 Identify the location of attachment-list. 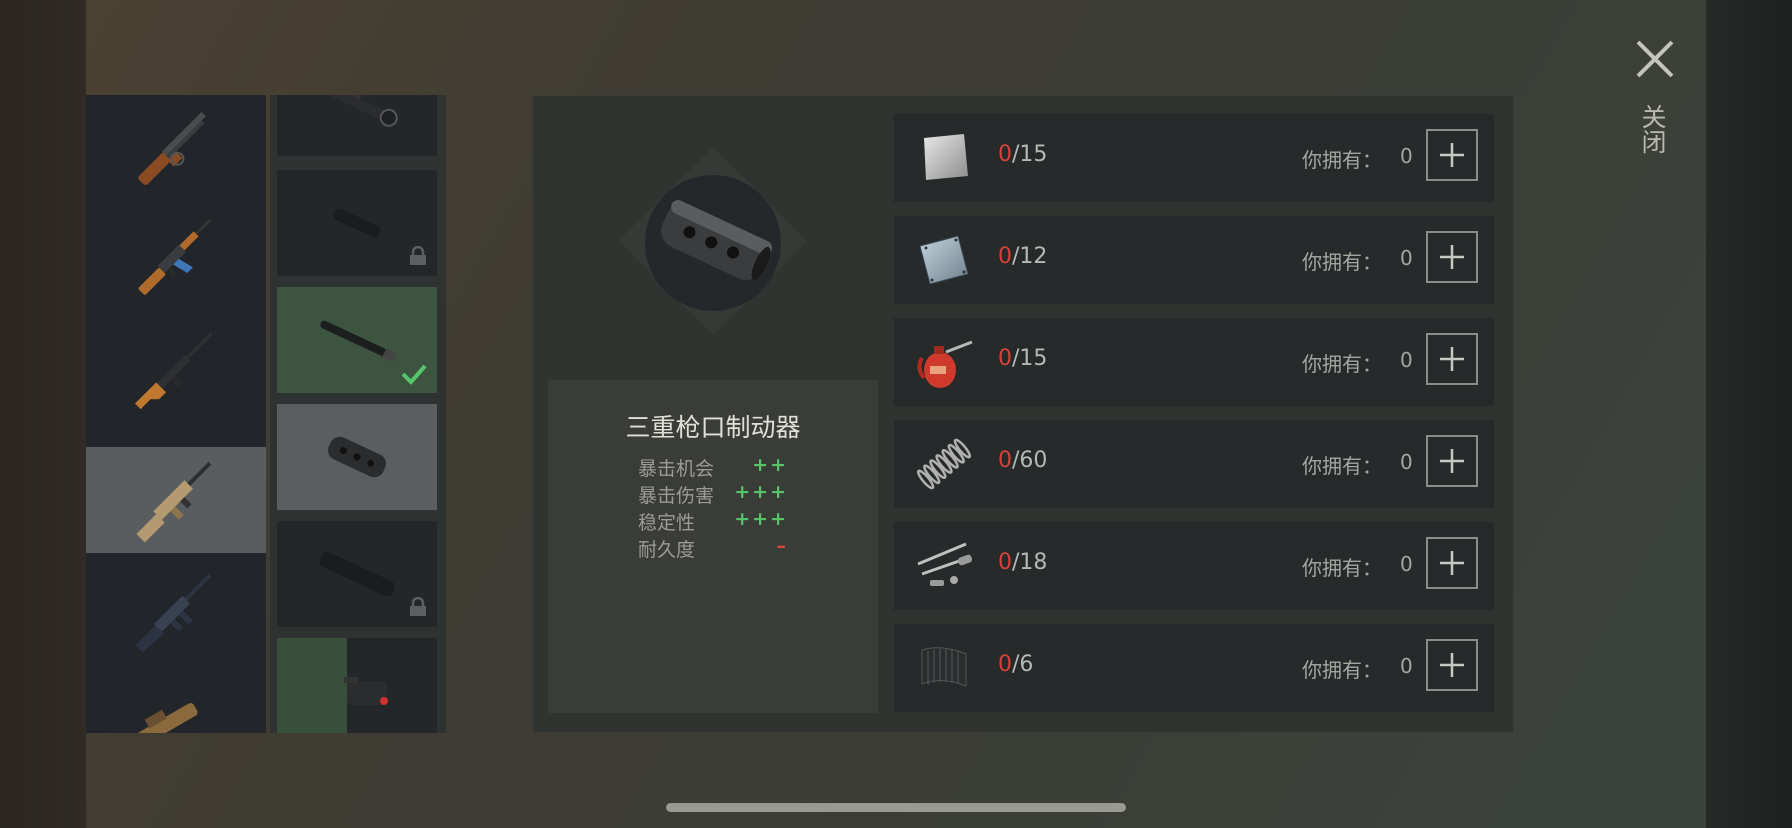
(358, 414).